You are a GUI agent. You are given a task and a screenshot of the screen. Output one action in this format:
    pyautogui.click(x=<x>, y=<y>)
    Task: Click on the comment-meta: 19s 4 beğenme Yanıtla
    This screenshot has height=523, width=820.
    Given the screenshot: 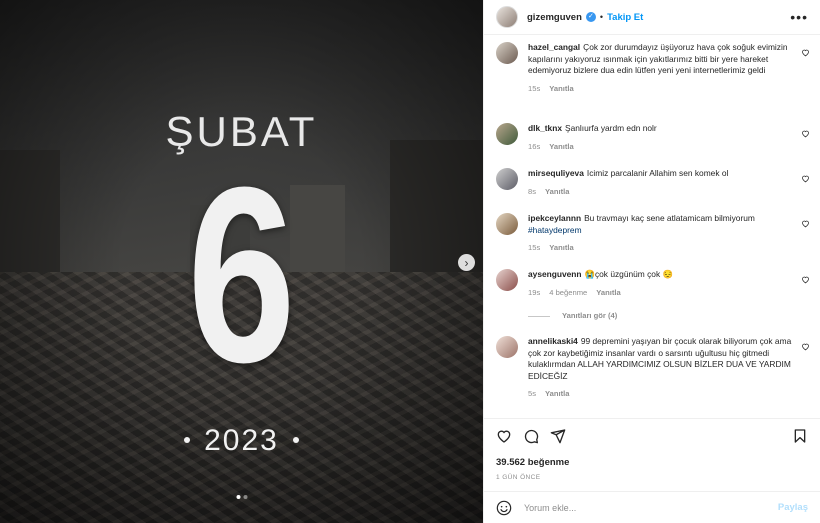 What is the action you would take?
    pyautogui.click(x=660, y=293)
    